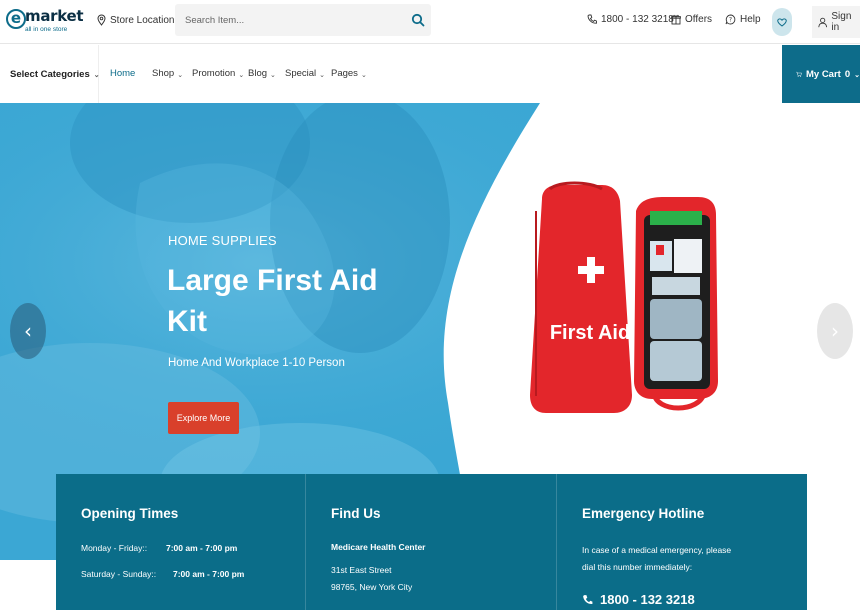 The width and height of the screenshot is (860, 610). I want to click on user-icon, so click(823, 22).